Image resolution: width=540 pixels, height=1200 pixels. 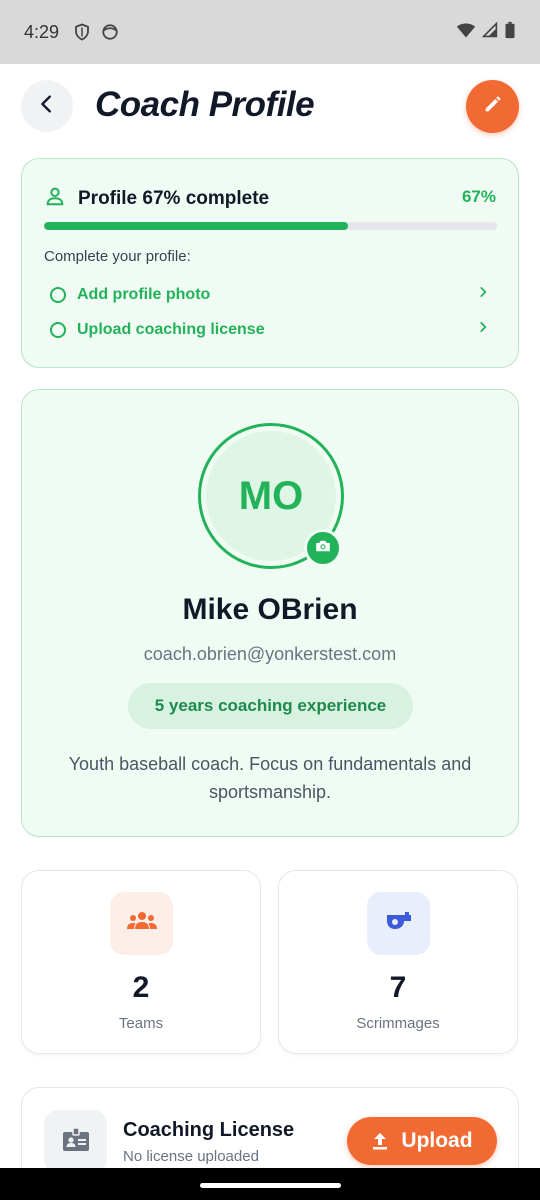 I want to click on upload-label: Upload, so click(x=437, y=1140).